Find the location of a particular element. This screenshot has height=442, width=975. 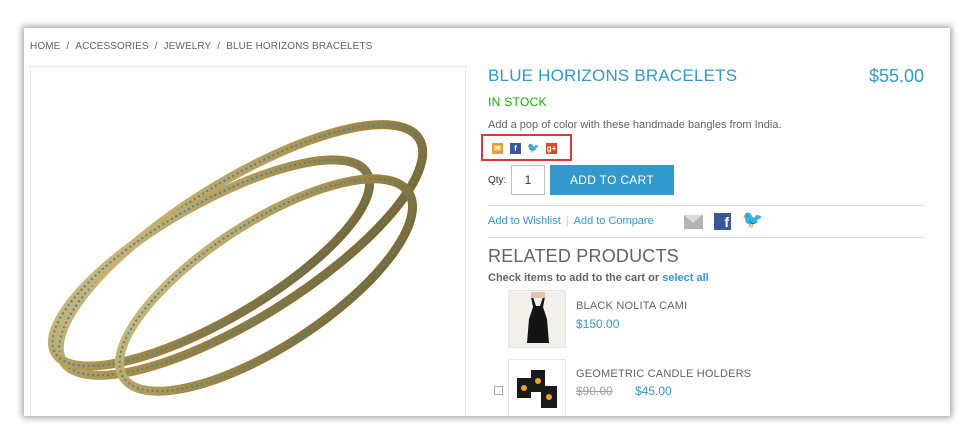

product-links: Add to Wishlist | Add to Compare is located at coordinates (571, 221).